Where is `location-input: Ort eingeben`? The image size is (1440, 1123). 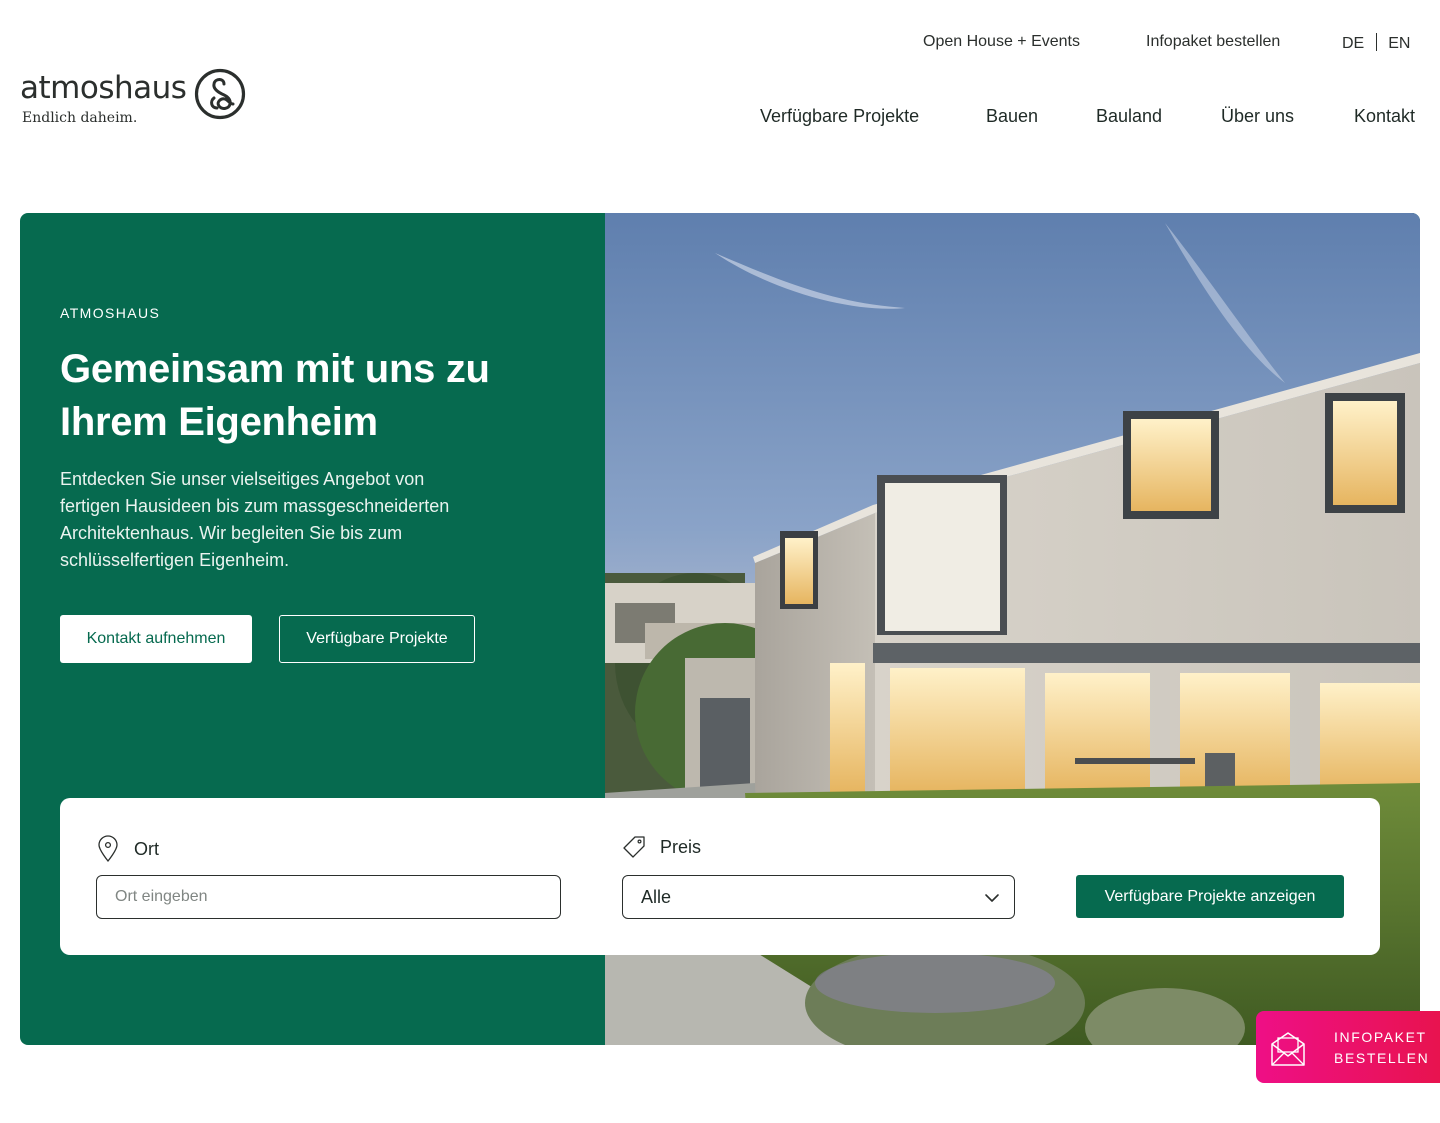 location-input: Ort eingeben is located at coordinates (328, 897).